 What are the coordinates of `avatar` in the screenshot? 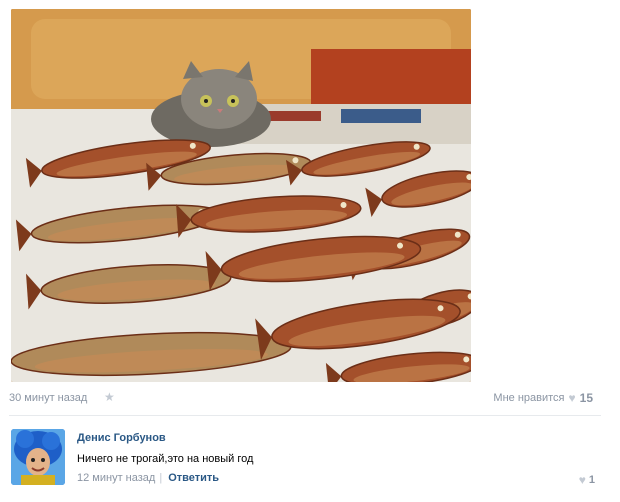 It's located at (38, 457).